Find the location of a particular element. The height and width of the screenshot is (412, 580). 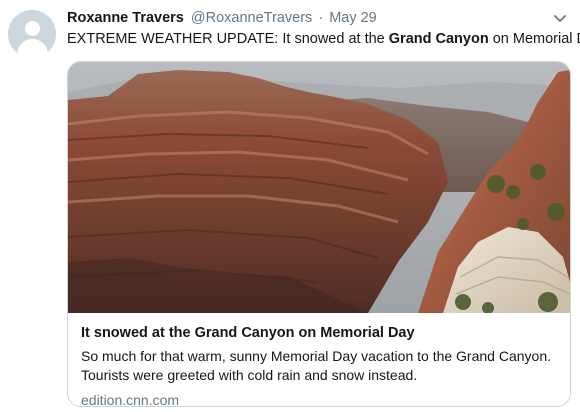

tweet-text-part-2: on Memorial Day is located at coordinates (536, 39).